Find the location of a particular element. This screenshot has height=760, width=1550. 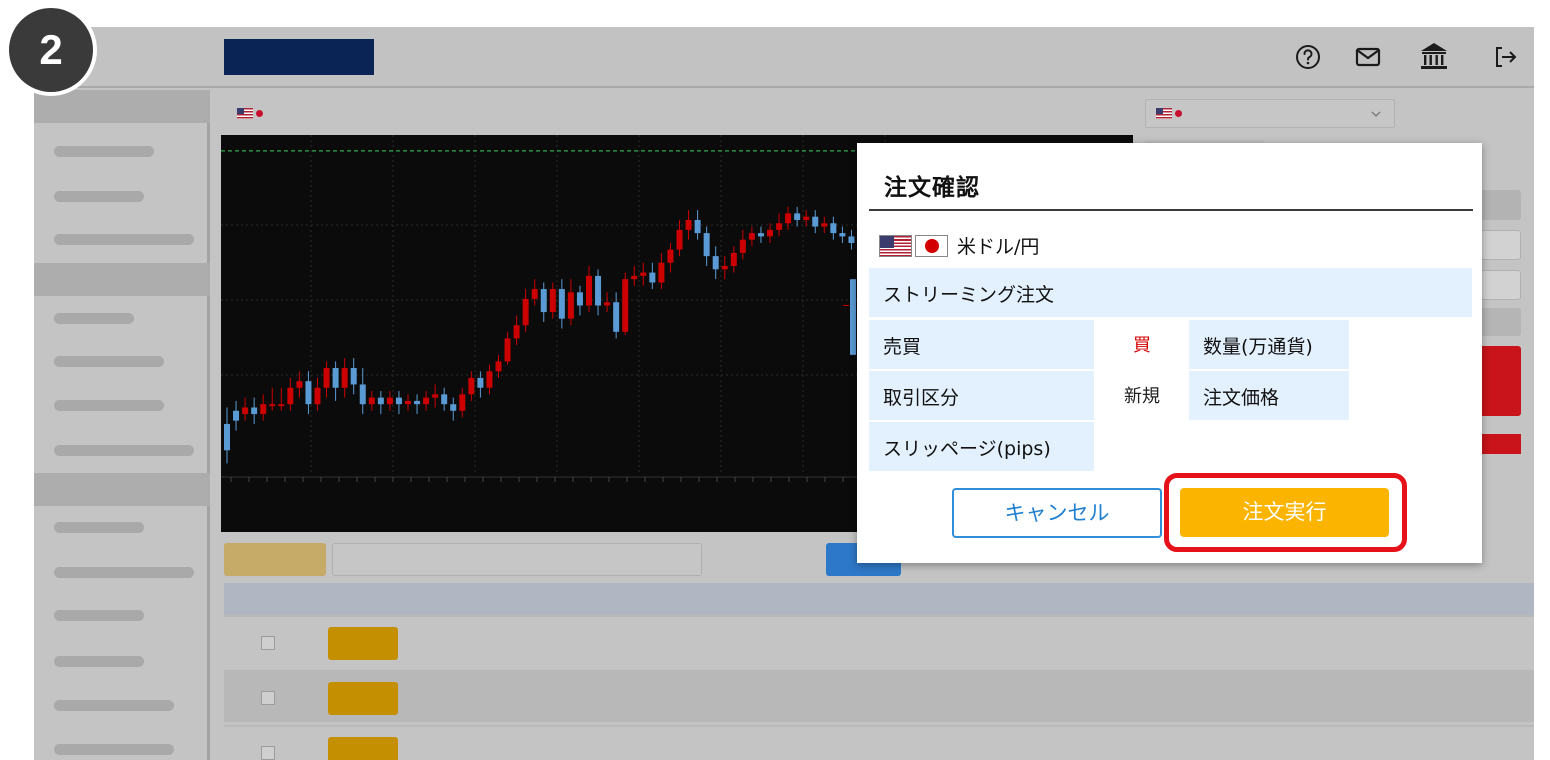

currency-pair-select is located at coordinates (1270, 113).